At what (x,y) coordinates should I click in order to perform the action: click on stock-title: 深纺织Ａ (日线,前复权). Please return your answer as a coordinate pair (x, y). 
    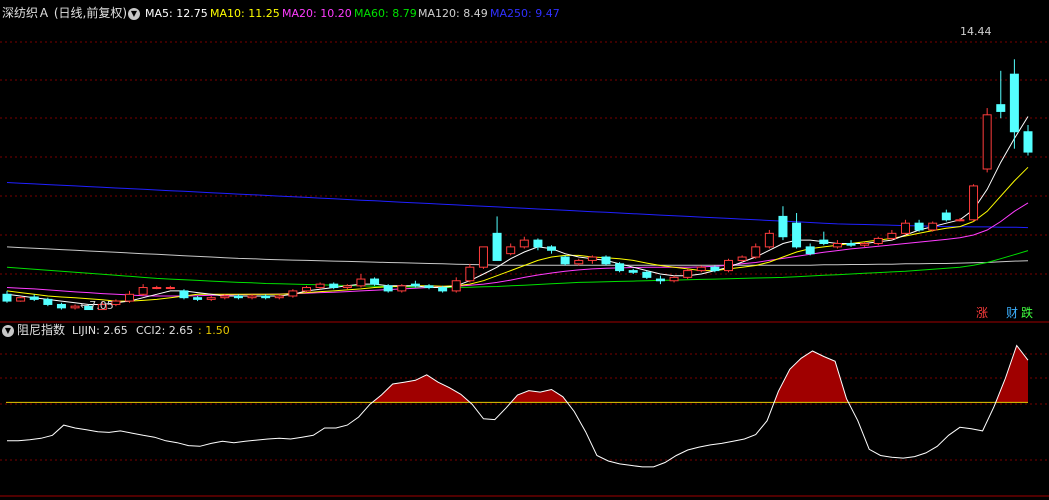
    Looking at the image, I should click on (64, 13).